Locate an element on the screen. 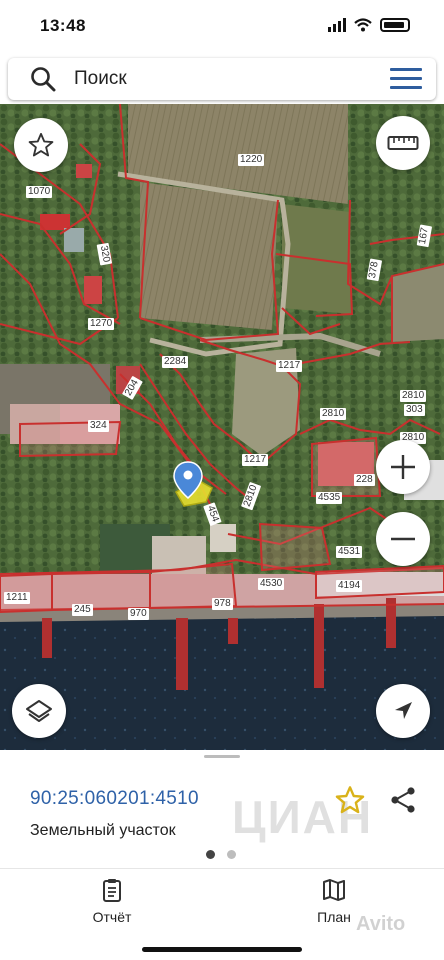 Image resolution: width=444 pixels, height=960 pixels. favorite-map-button is located at coordinates (41, 145).